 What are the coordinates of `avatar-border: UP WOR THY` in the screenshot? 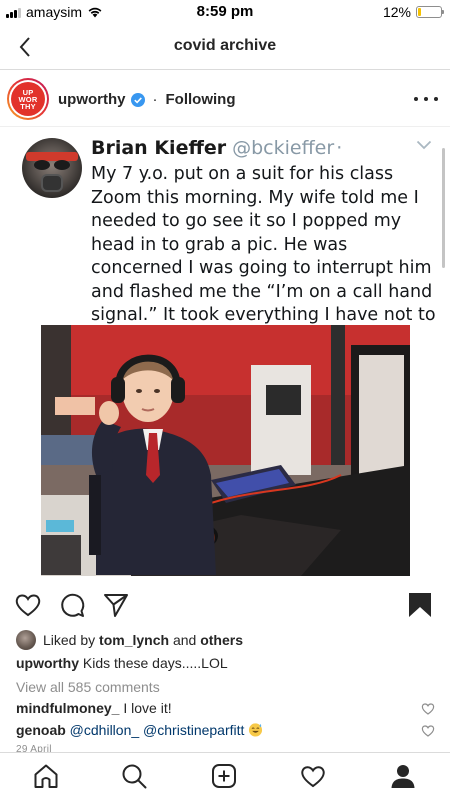 It's located at (28, 99).